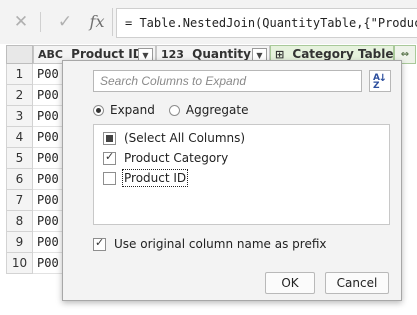 The width and height of the screenshot is (417, 315). I want to click on row-number: 9, so click(19, 242).